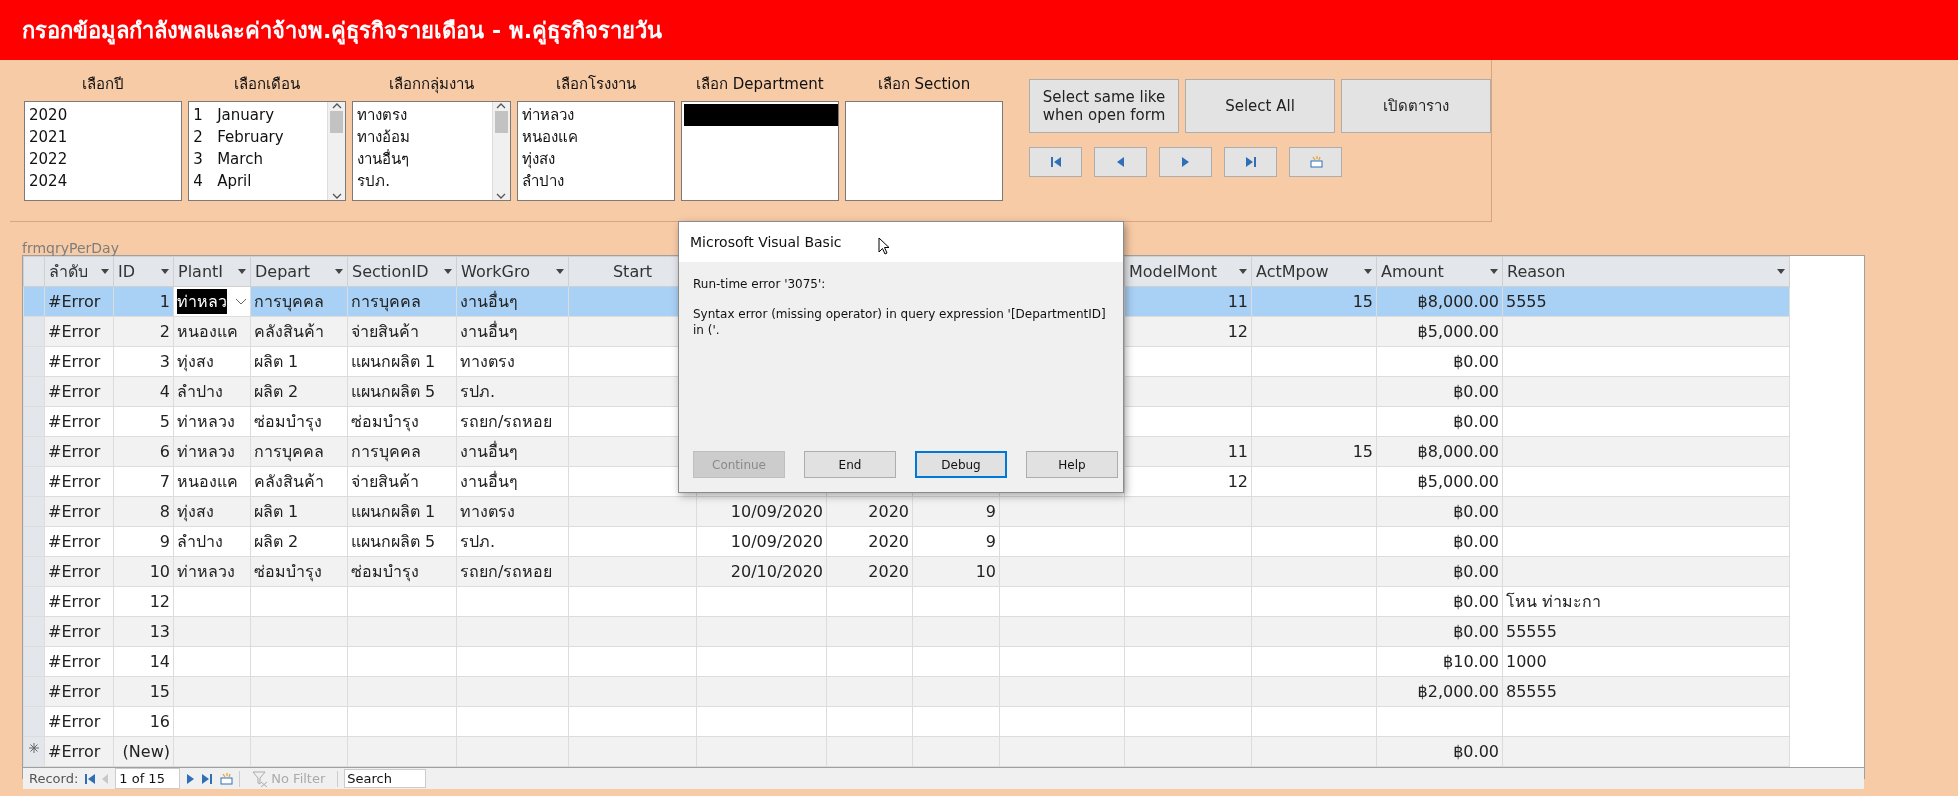  What do you see at coordinates (596, 159) in the screenshot?
I see `list-item: ทุ่งสง` at bounding box center [596, 159].